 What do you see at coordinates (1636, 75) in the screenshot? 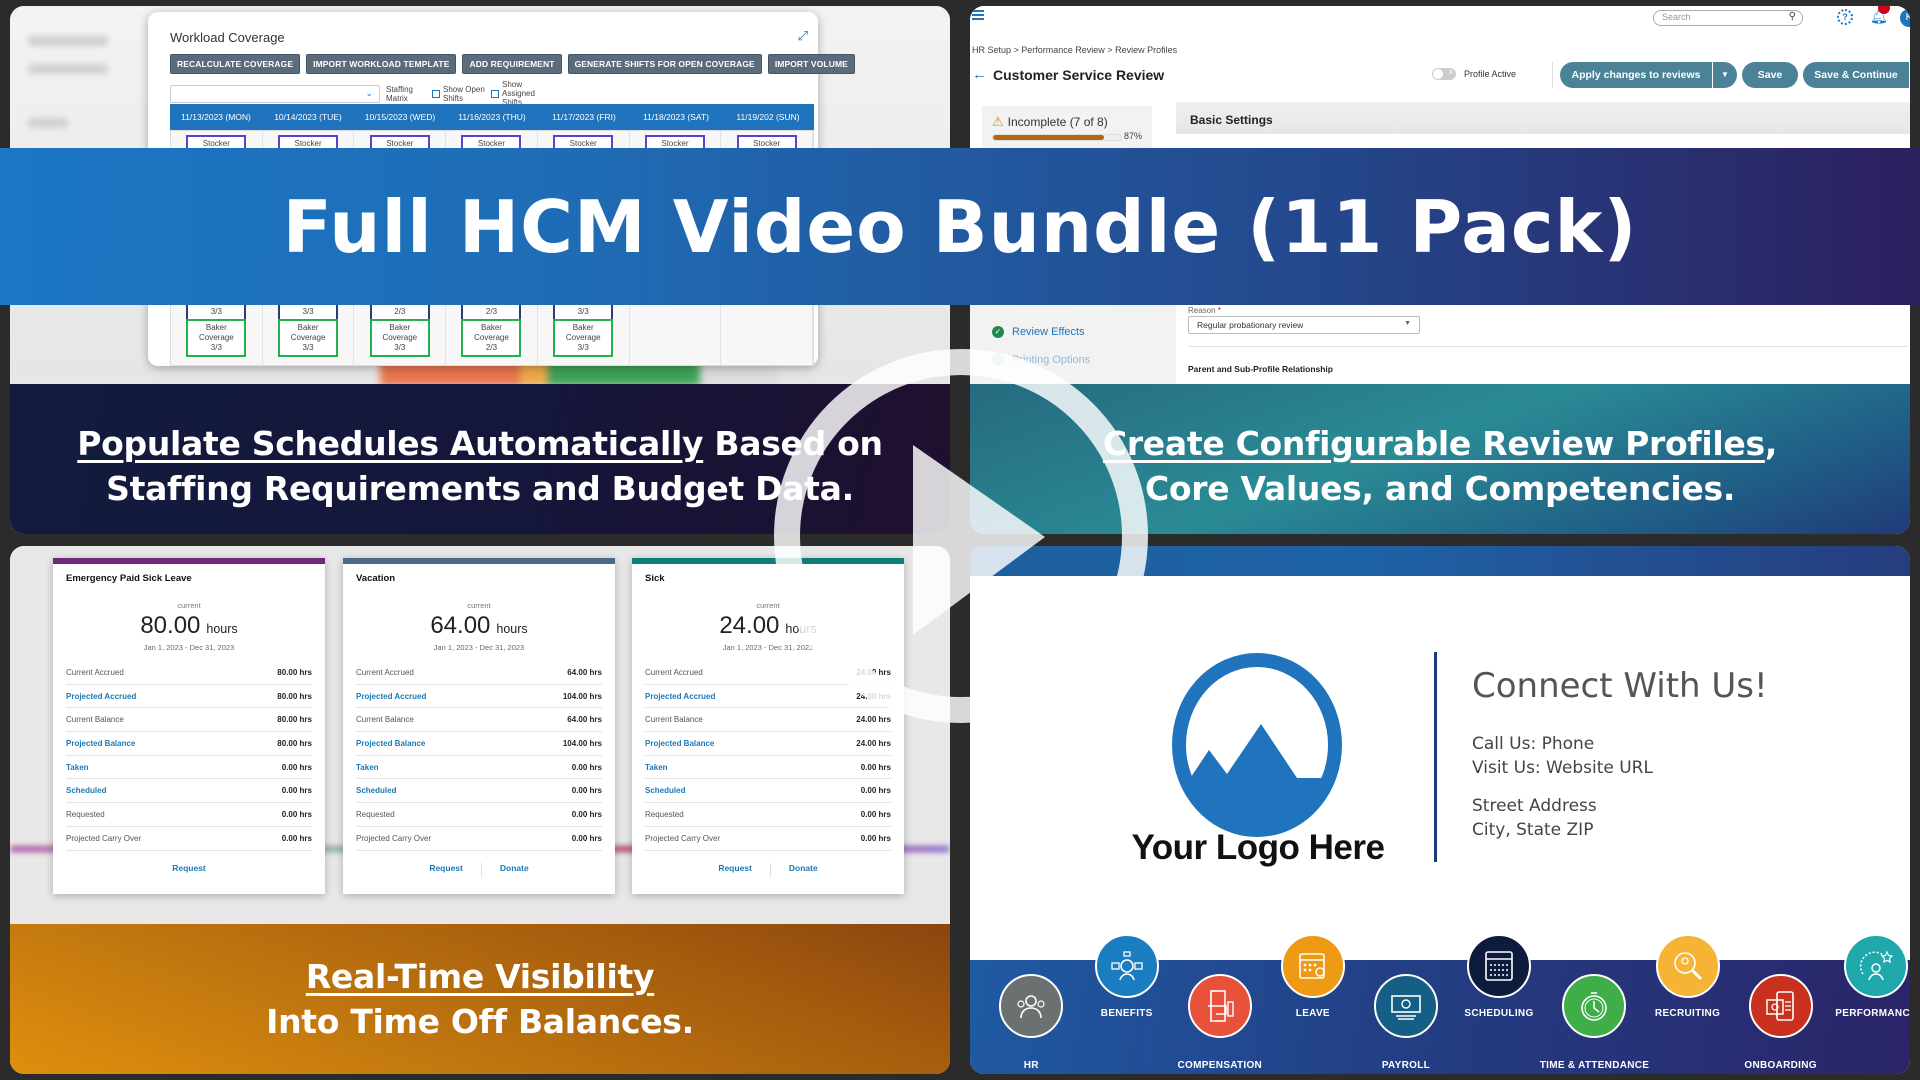
I see `apply-changes-button: Apply changes to reviews` at bounding box center [1636, 75].